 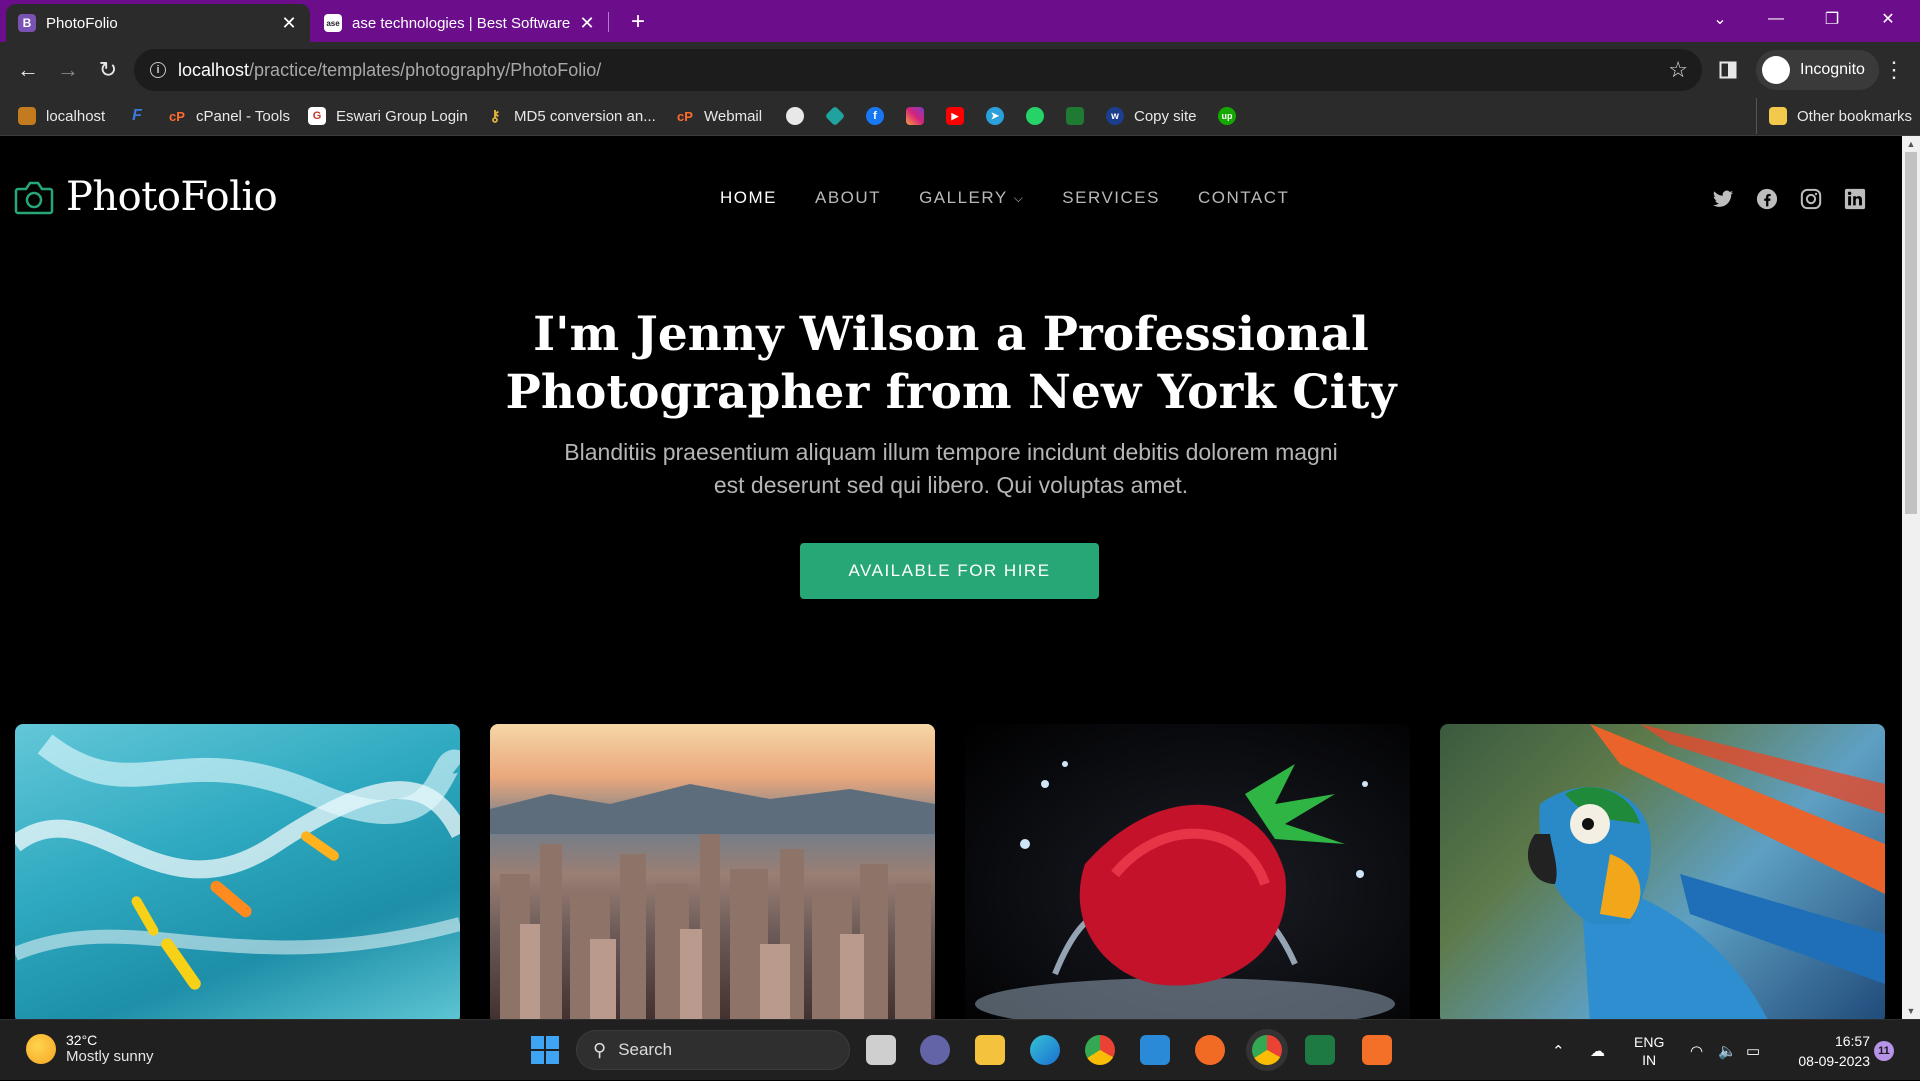 I want to click on gallery-item-city, so click(x=712, y=871).